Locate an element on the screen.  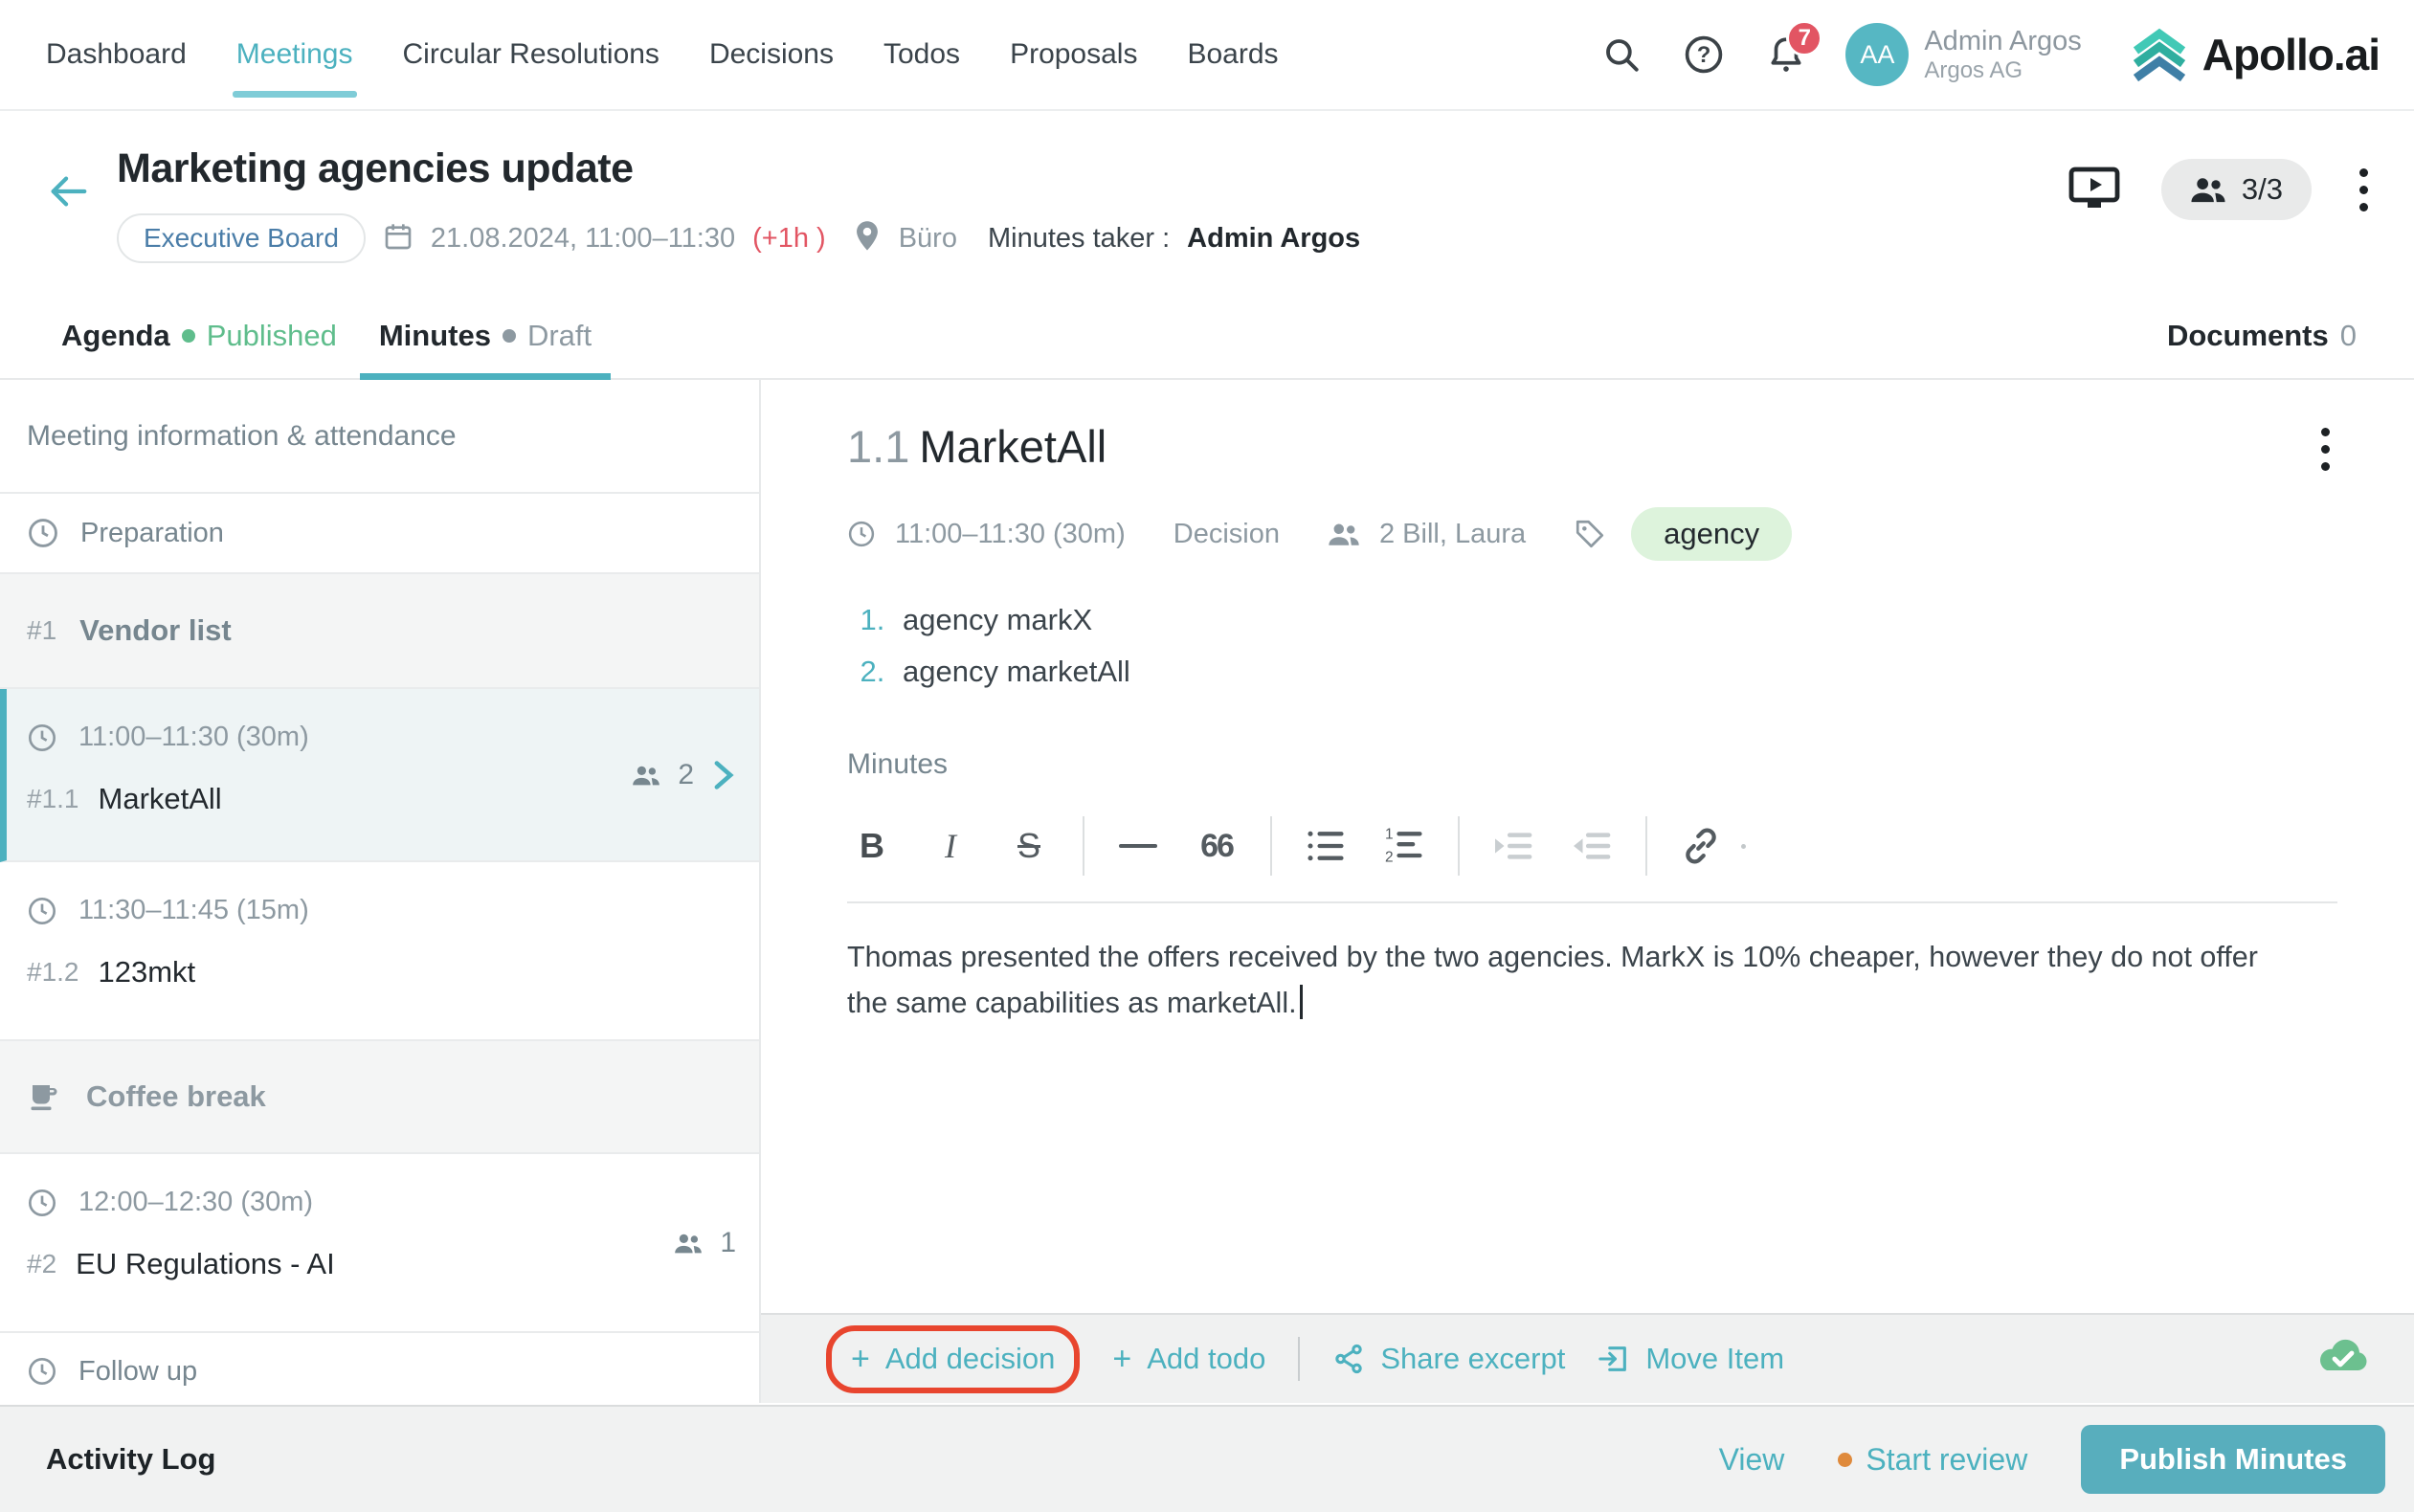
topic-kebab-menu-icon is located at coordinates (2325, 449).